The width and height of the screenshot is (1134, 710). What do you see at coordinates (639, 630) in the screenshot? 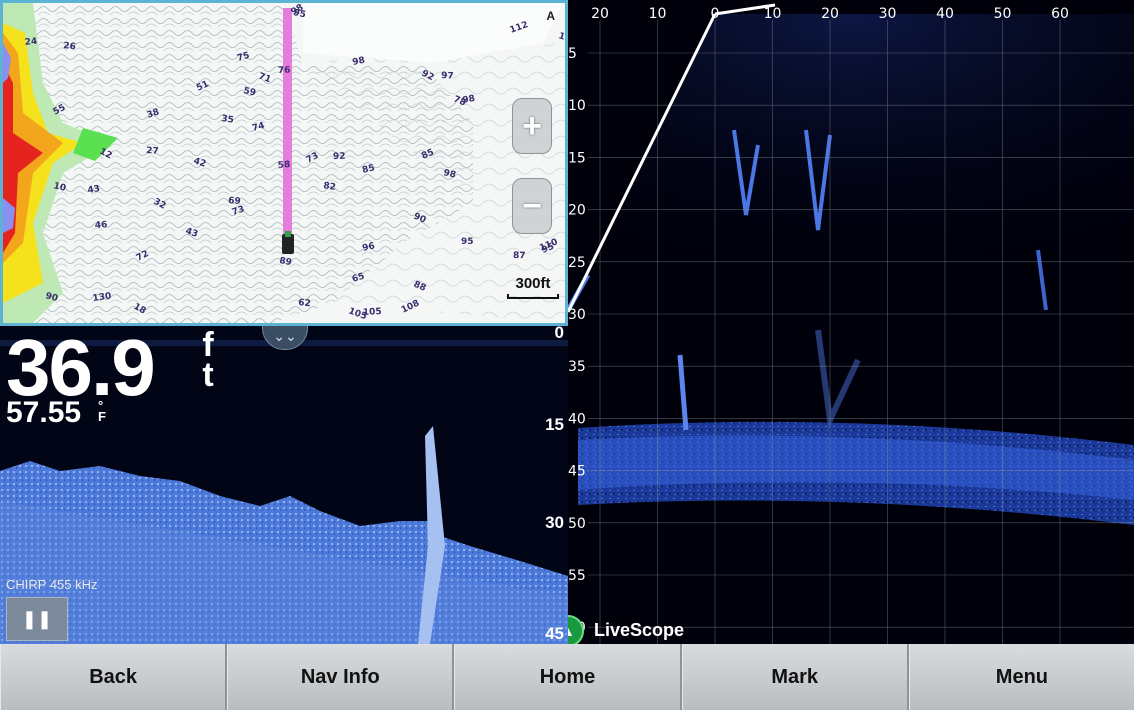
I see `livescope-label: LiveScope` at bounding box center [639, 630].